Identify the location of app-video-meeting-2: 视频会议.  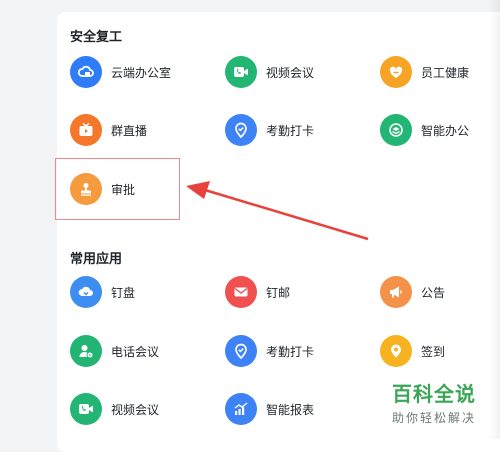
(114, 409).